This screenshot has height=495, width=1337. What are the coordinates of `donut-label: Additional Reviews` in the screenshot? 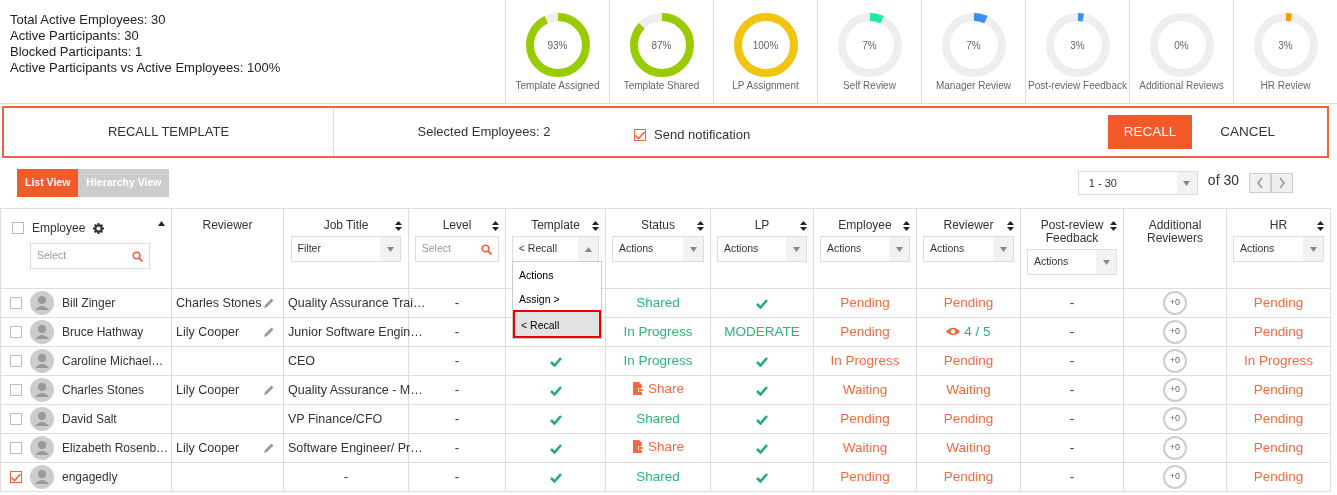 It's located at (1181, 85).